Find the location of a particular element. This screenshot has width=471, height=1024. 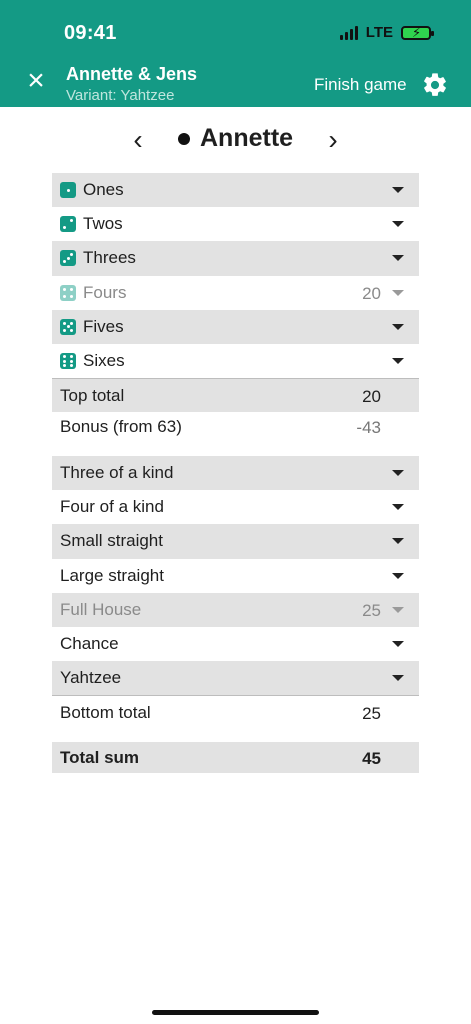

signal-icon is located at coordinates (348, 32).